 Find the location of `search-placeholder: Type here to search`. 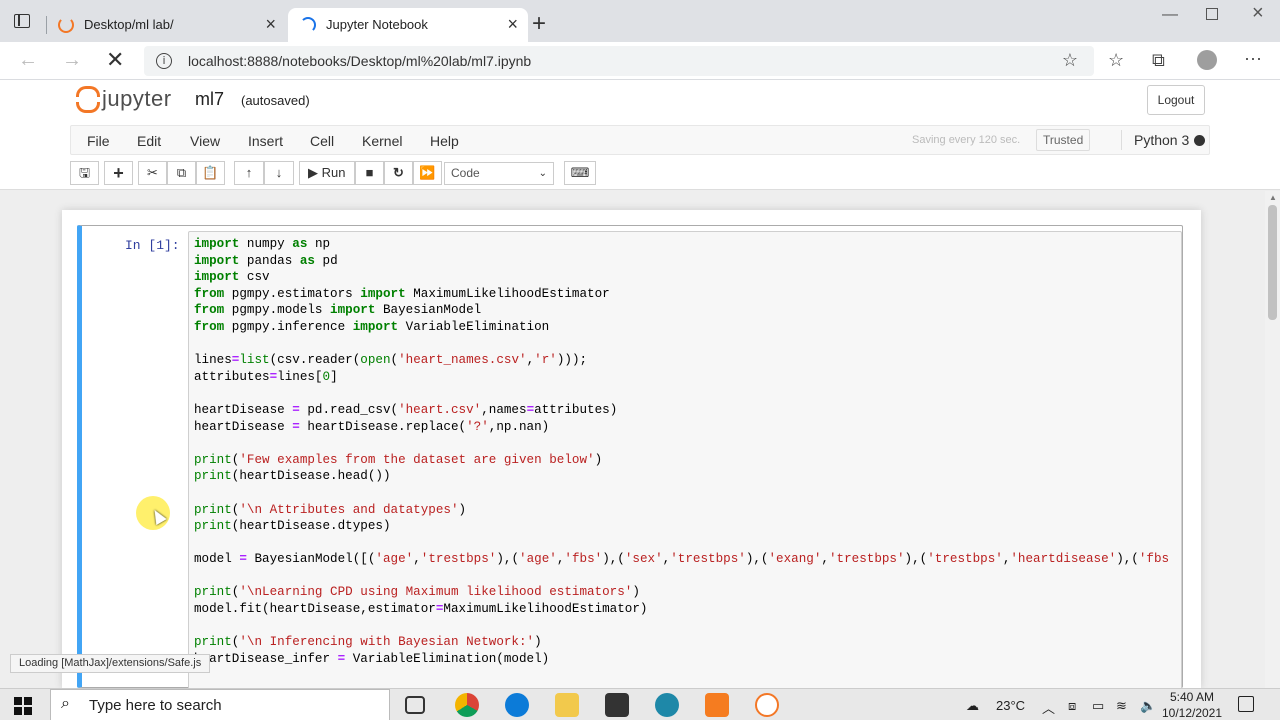

search-placeholder: Type here to search is located at coordinates (155, 705).